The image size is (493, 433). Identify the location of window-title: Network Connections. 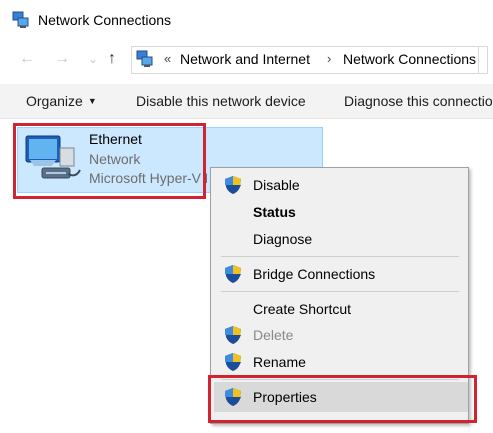
(105, 20).